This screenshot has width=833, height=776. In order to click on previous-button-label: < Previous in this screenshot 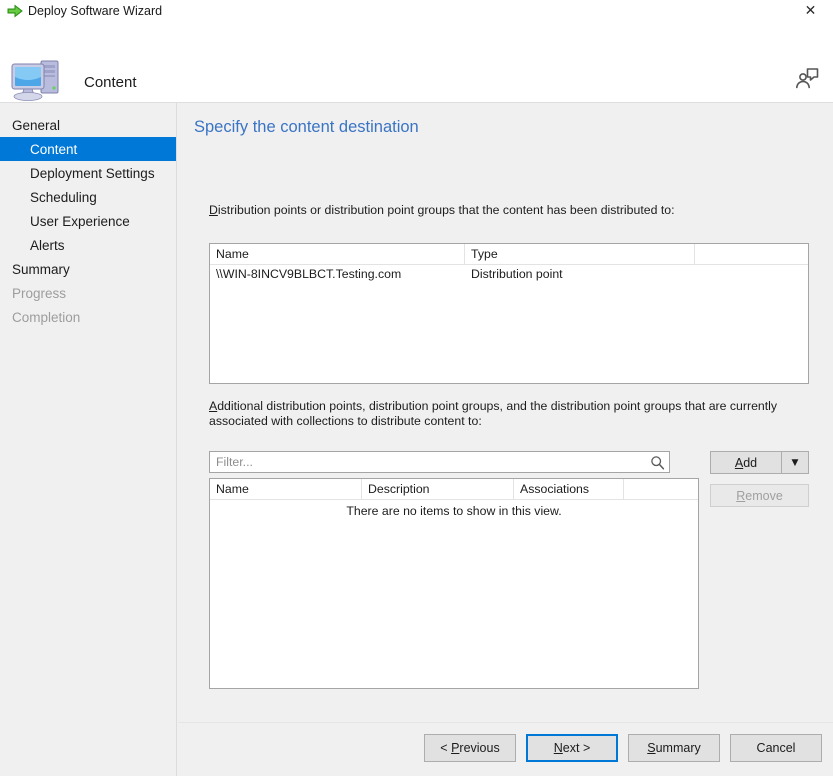, I will do `click(470, 748)`.